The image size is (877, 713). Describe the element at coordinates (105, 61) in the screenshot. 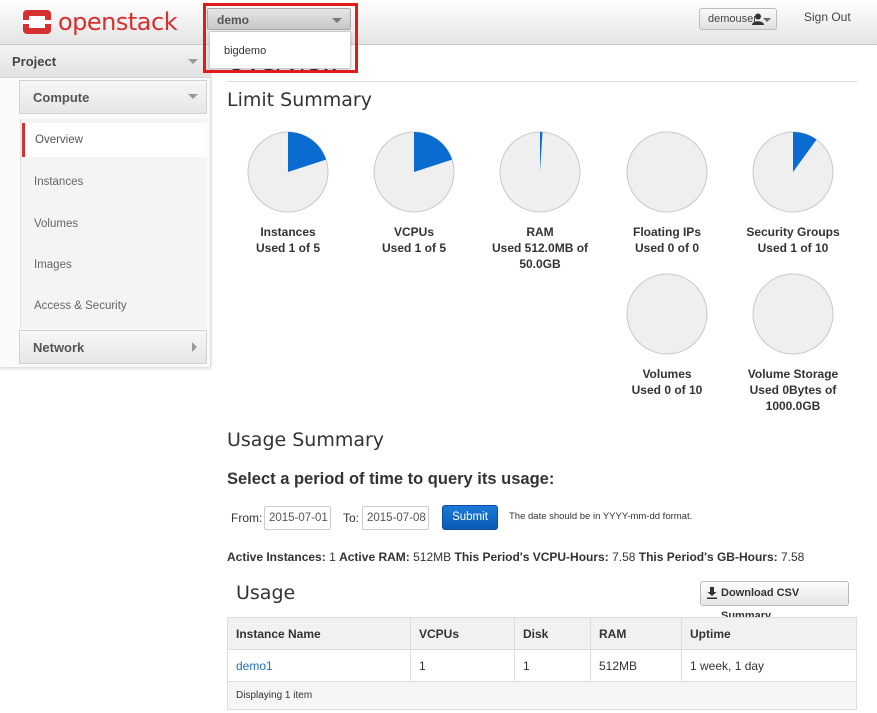

I see `sidebar-dashboard-header: Project` at that location.